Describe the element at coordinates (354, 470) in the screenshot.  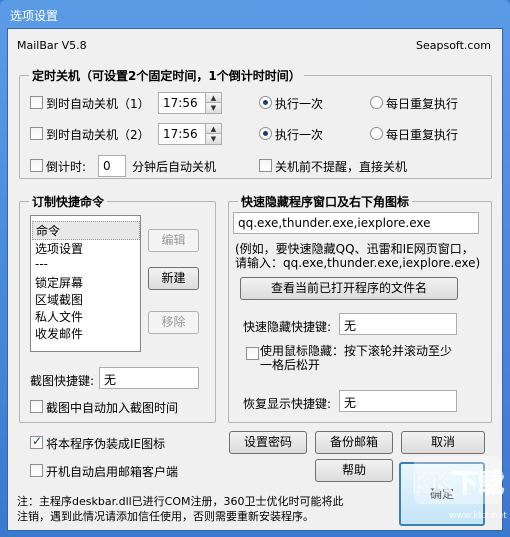
I see `help-button: 帮助` at that location.